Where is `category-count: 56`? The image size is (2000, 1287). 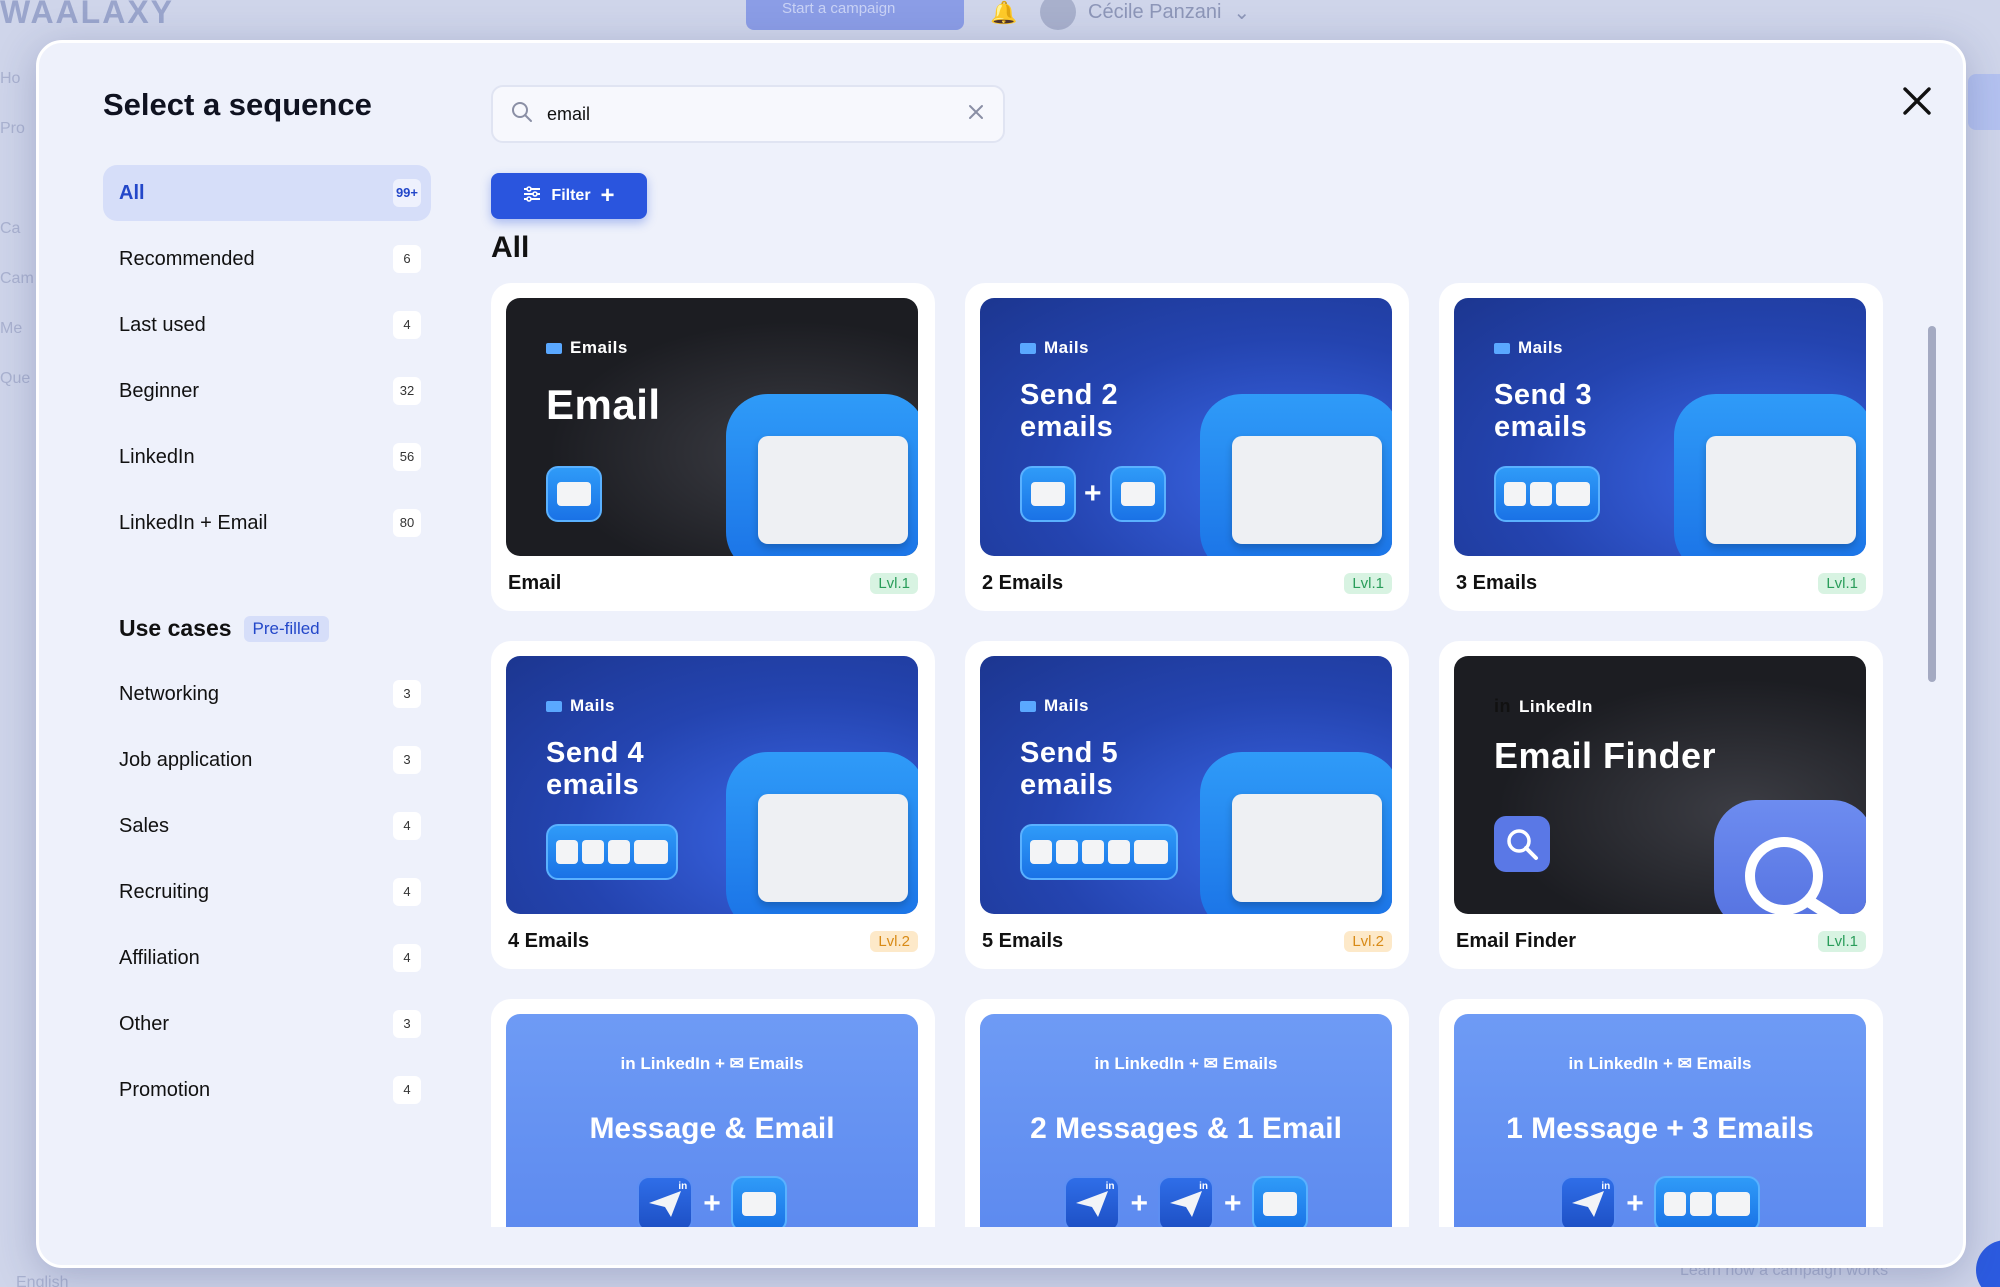
category-count: 56 is located at coordinates (407, 457).